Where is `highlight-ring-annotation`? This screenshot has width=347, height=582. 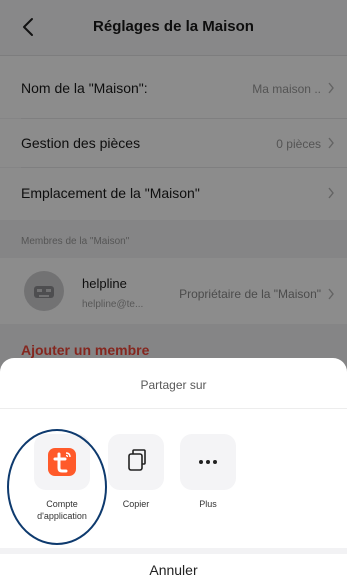 highlight-ring-annotation is located at coordinates (57, 487).